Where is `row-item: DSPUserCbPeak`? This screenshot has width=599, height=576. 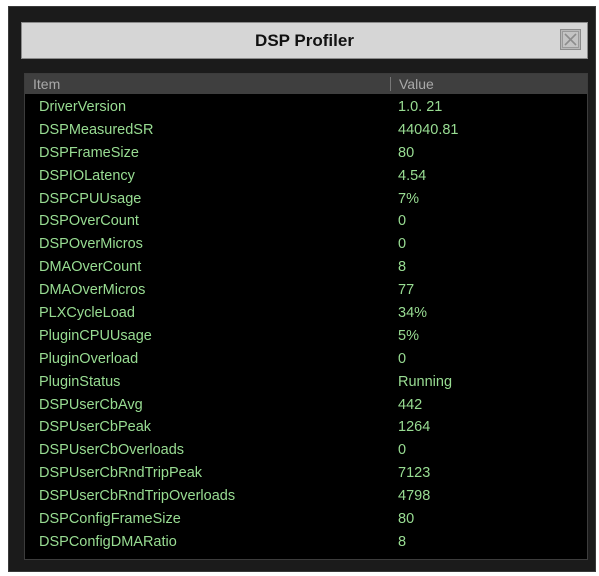
row-item: DSPUserCbPeak is located at coordinates (95, 427).